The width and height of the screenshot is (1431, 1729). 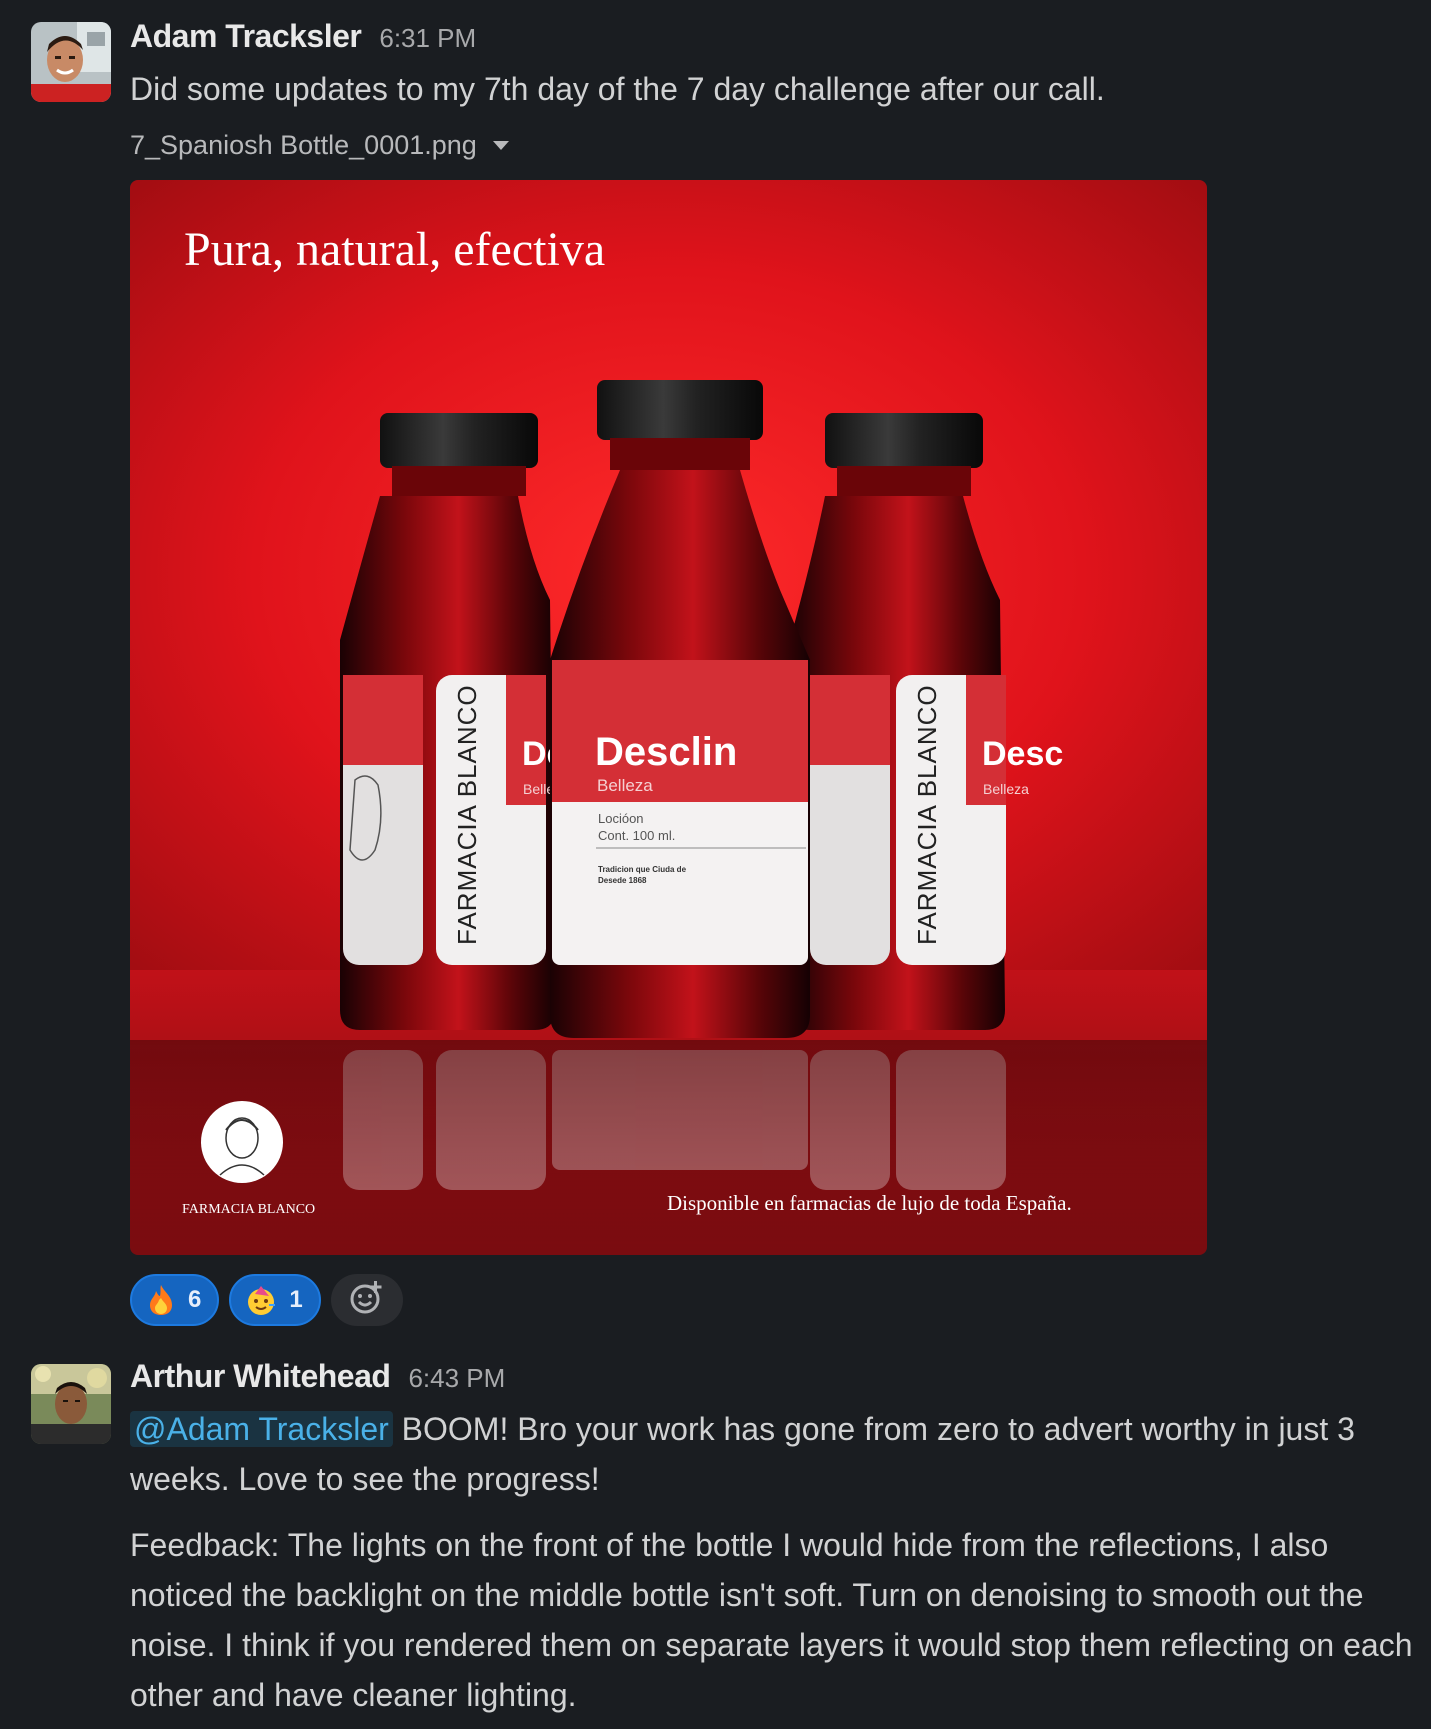 I want to click on user-mention: @Adam Tracksler, so click(x=261, y=1429).